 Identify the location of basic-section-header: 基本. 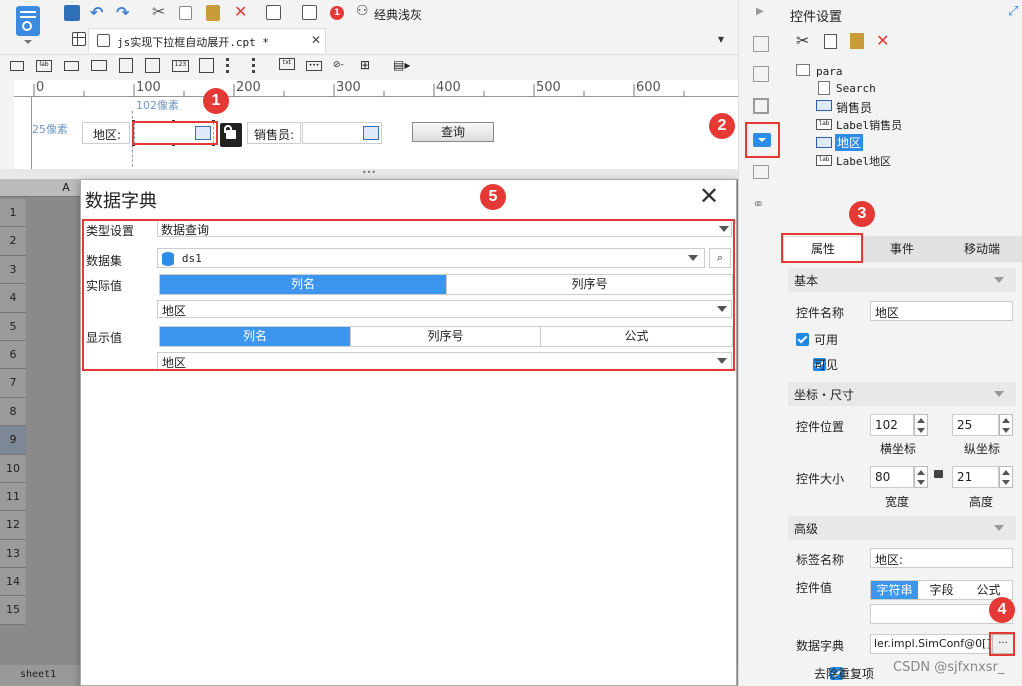
(902, 280).